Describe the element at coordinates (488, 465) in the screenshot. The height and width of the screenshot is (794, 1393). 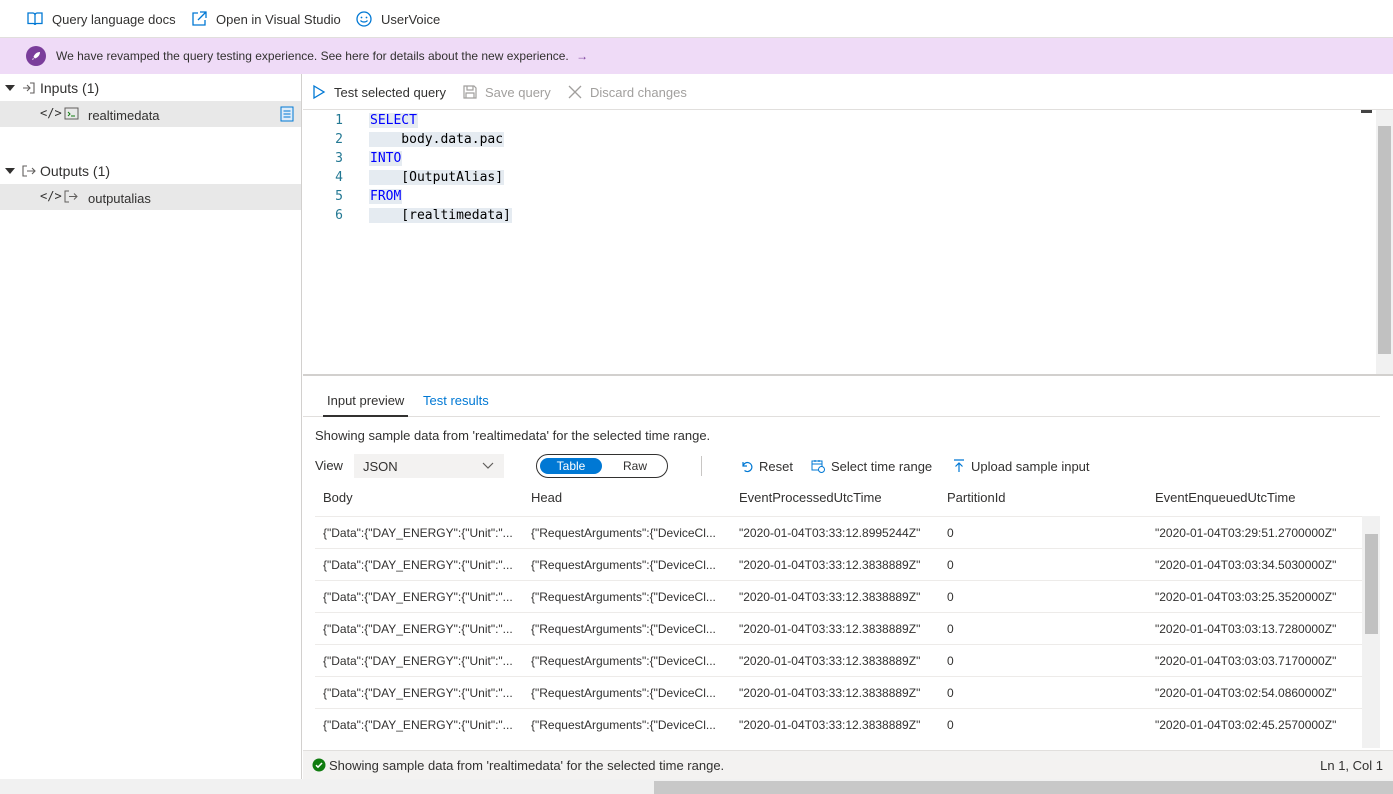
I see `chevron-down-icon` at that location.